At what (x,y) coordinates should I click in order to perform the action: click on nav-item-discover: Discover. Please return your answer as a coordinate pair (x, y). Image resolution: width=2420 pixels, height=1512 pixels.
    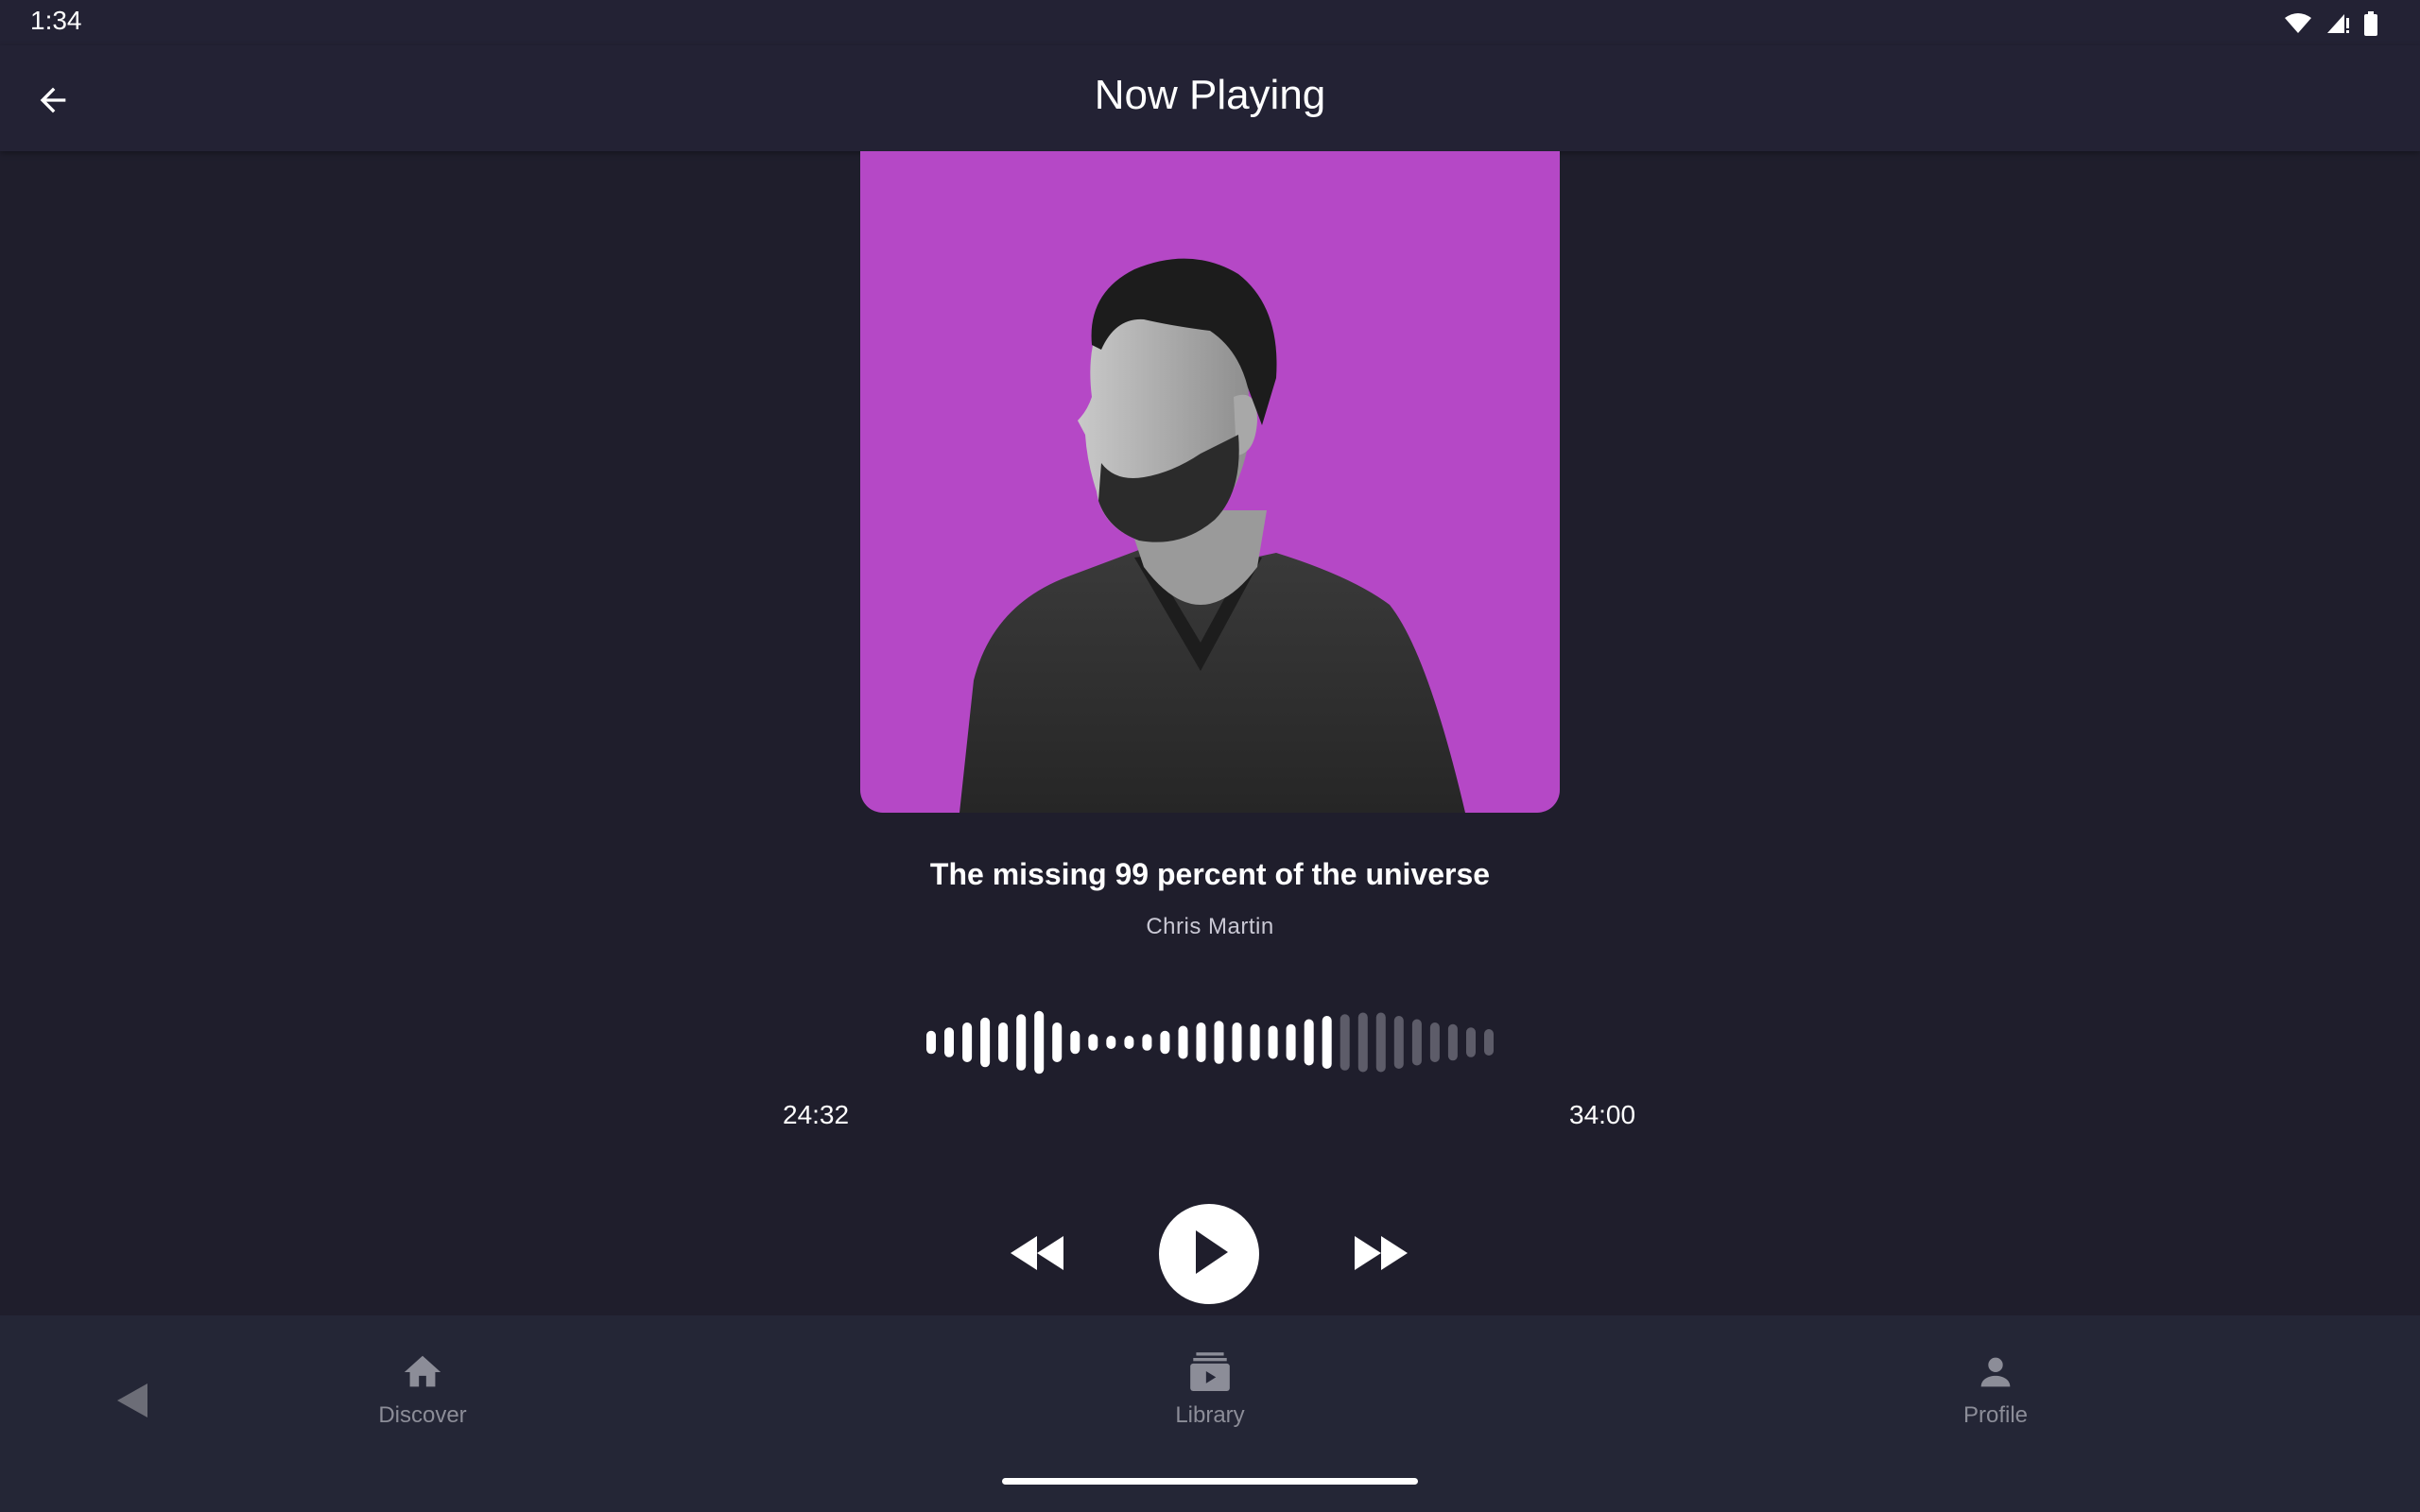
    Looking at the image, I should click on (423, 1395).